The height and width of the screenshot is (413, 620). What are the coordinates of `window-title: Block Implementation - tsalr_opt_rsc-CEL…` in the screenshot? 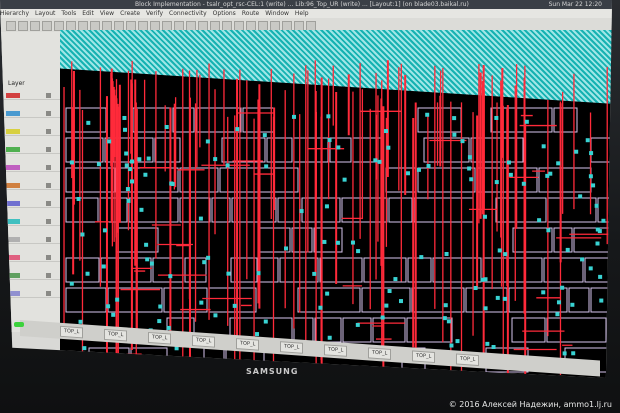 It's located at (302, 4).